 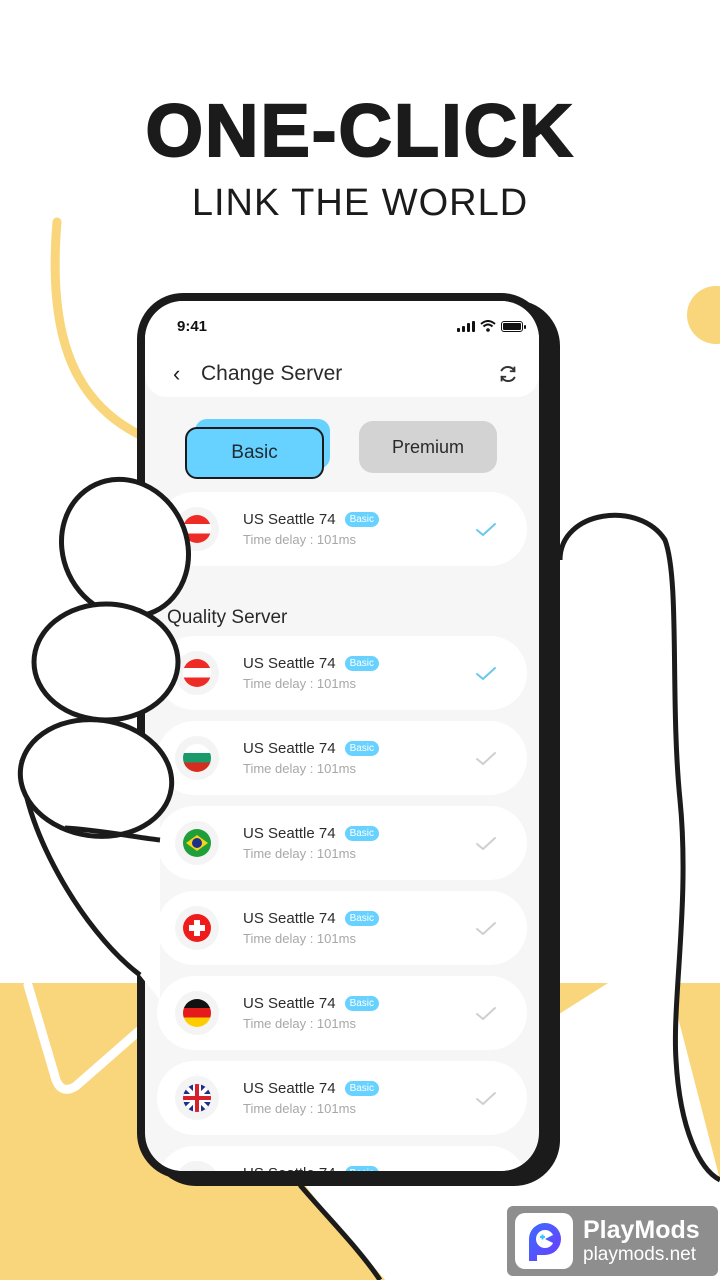 What do you see at coordinates (97, 328) in the screenshot?
I see `yellow-arc-decoration` at bounding box center [97, 328].